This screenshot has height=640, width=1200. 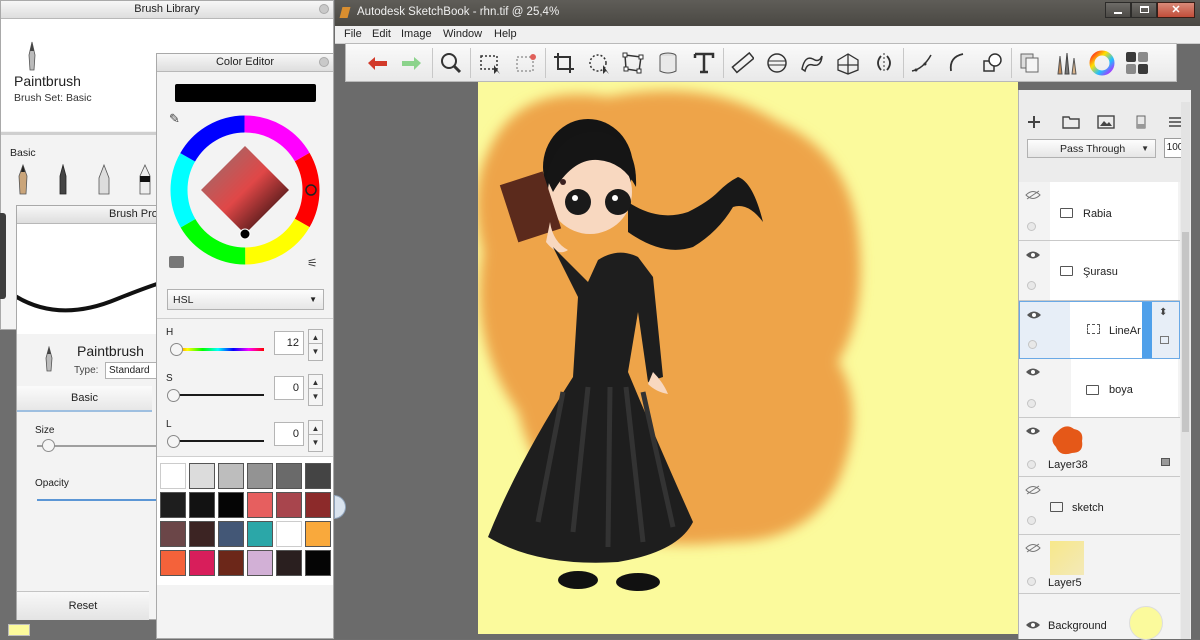 What do you see at coordinates (1099, 211) in the screenshot?
I see `layer-row: Rabia` at bounding box center [1099, 211].